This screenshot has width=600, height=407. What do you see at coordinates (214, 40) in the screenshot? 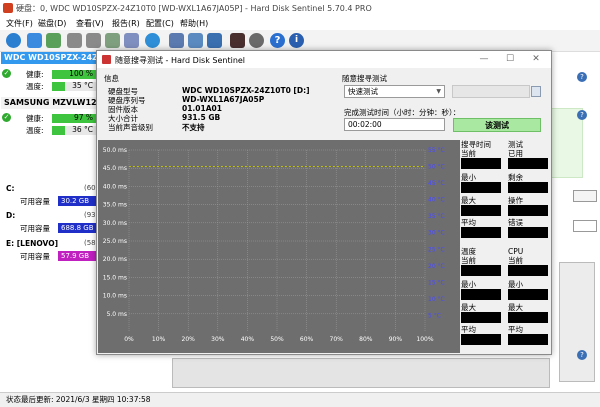
I see `email-icon` at bounding box center [214, 40].